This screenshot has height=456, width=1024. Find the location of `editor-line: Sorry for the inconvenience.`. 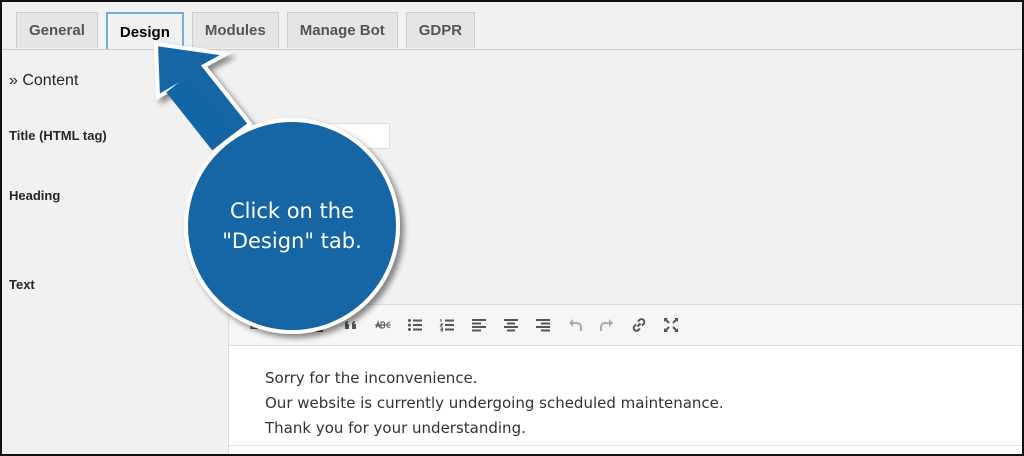

editor-line: Sorry for the inconvenience. is located at coordinates (371, 378).